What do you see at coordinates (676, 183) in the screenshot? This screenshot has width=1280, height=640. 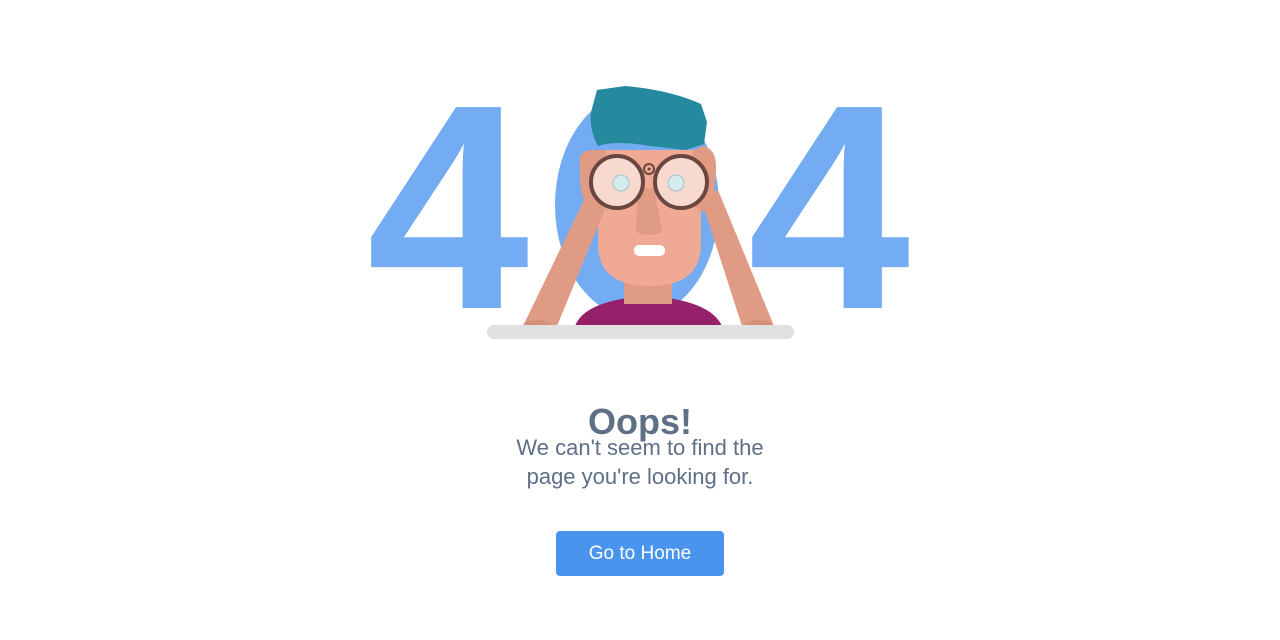 I see `right-pupil` at bounding box center [676, 183].